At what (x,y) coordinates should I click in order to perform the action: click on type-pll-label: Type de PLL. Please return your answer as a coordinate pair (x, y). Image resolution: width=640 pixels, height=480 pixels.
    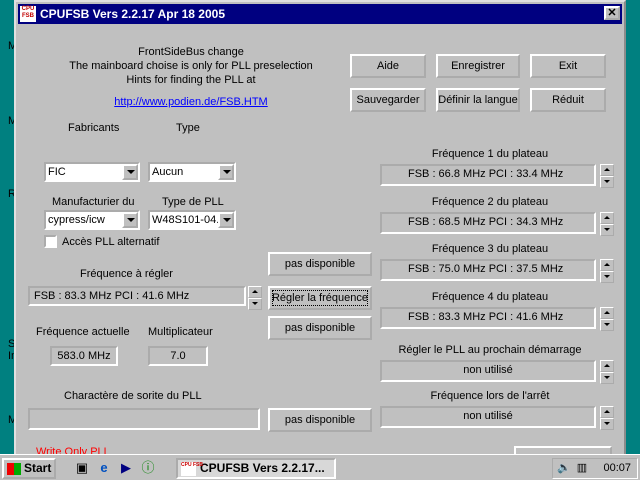
    Looking at the image, I should click on (193, 202).